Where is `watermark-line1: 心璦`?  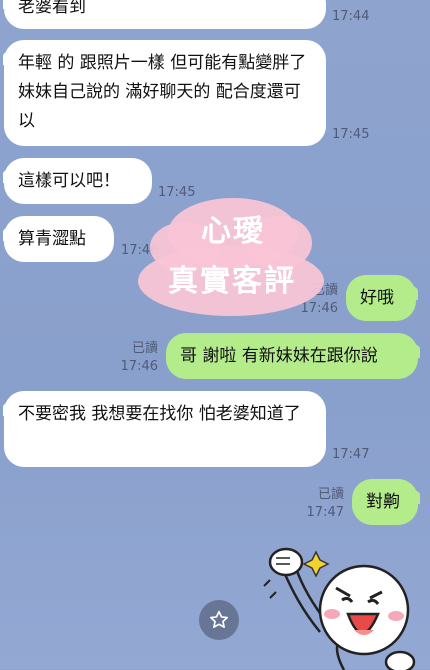 watermark-line1: 心璦 is located at coordinates (233, 231).